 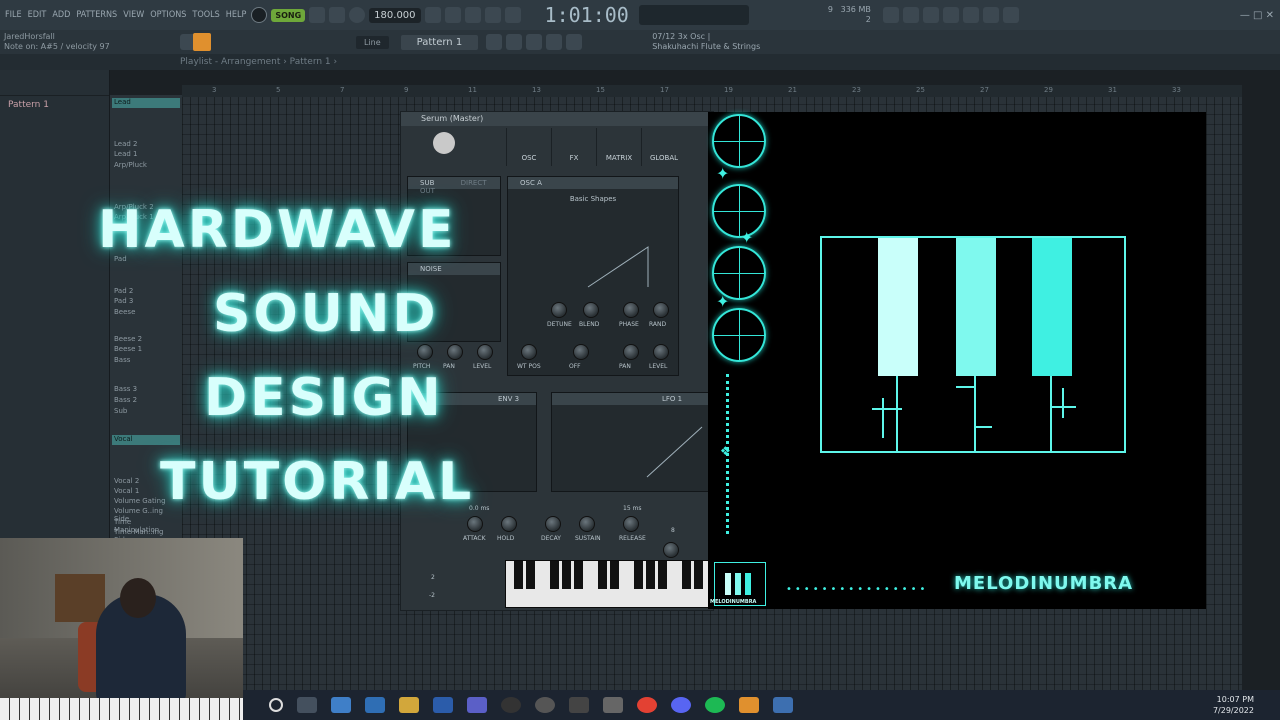 What do you see at coordinates (146, 389) in the screenshot?
I see `track-label: Bass 3` at bounding box center [146, 389].